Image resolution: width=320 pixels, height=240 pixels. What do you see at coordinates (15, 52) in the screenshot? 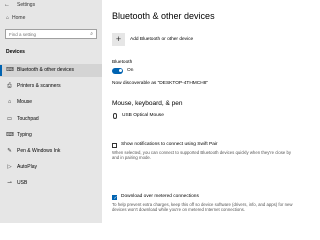
I see `sidebar-section-title: Devices` at bounding box center [15, 52].